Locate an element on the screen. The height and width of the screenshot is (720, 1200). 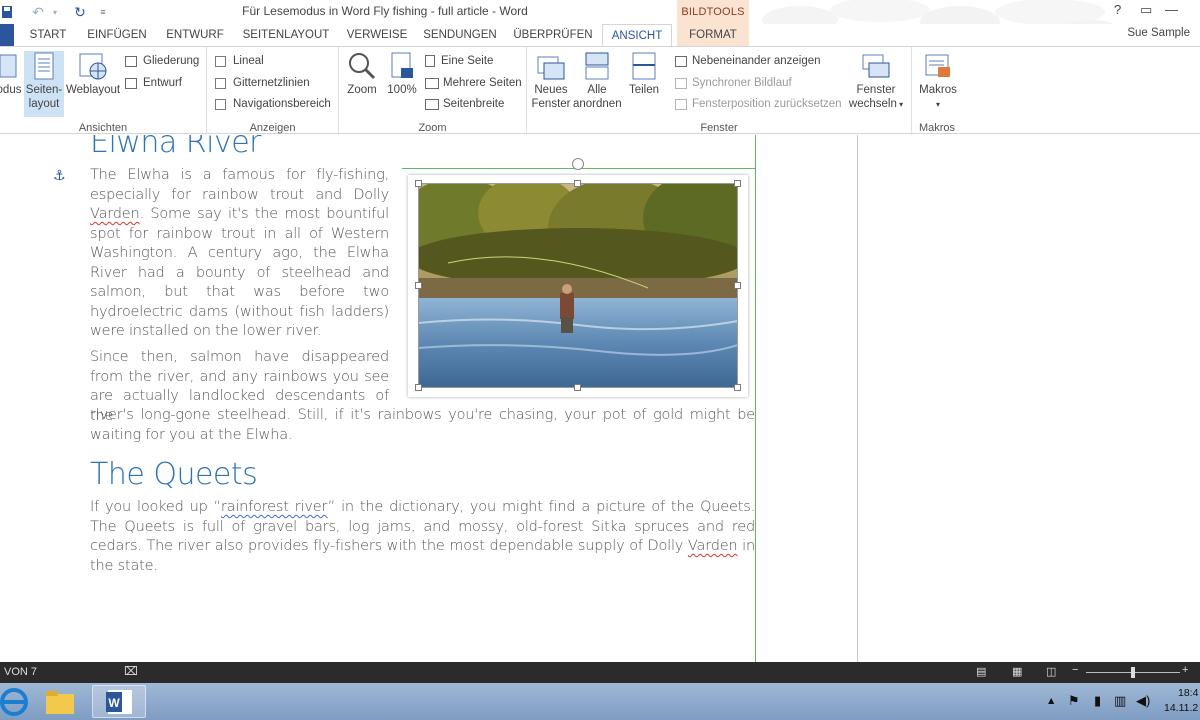
battery-icon: ▮ is located at coordinates (1097, 701).